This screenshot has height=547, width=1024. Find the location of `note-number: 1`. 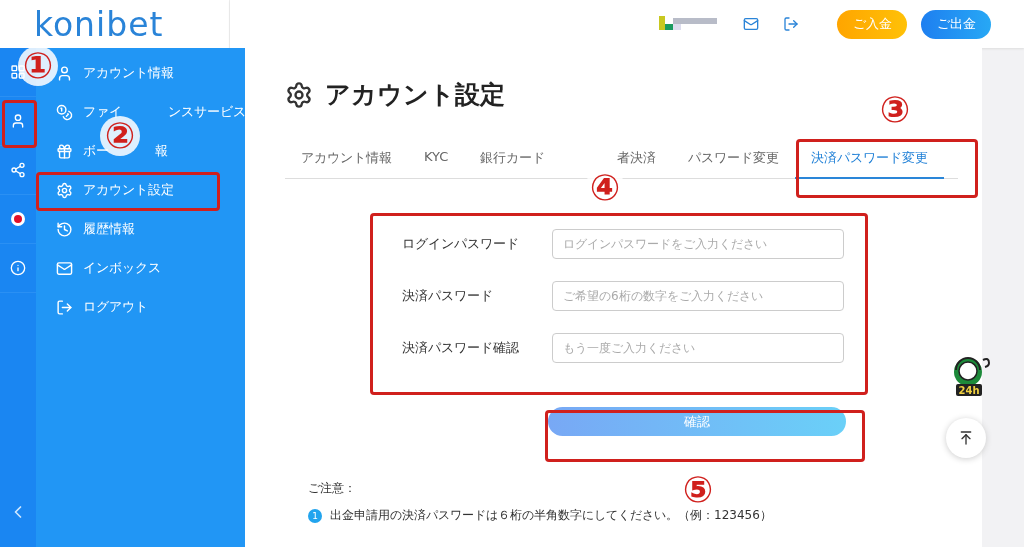

note-number: 1 is located at coordinates (315, 515).